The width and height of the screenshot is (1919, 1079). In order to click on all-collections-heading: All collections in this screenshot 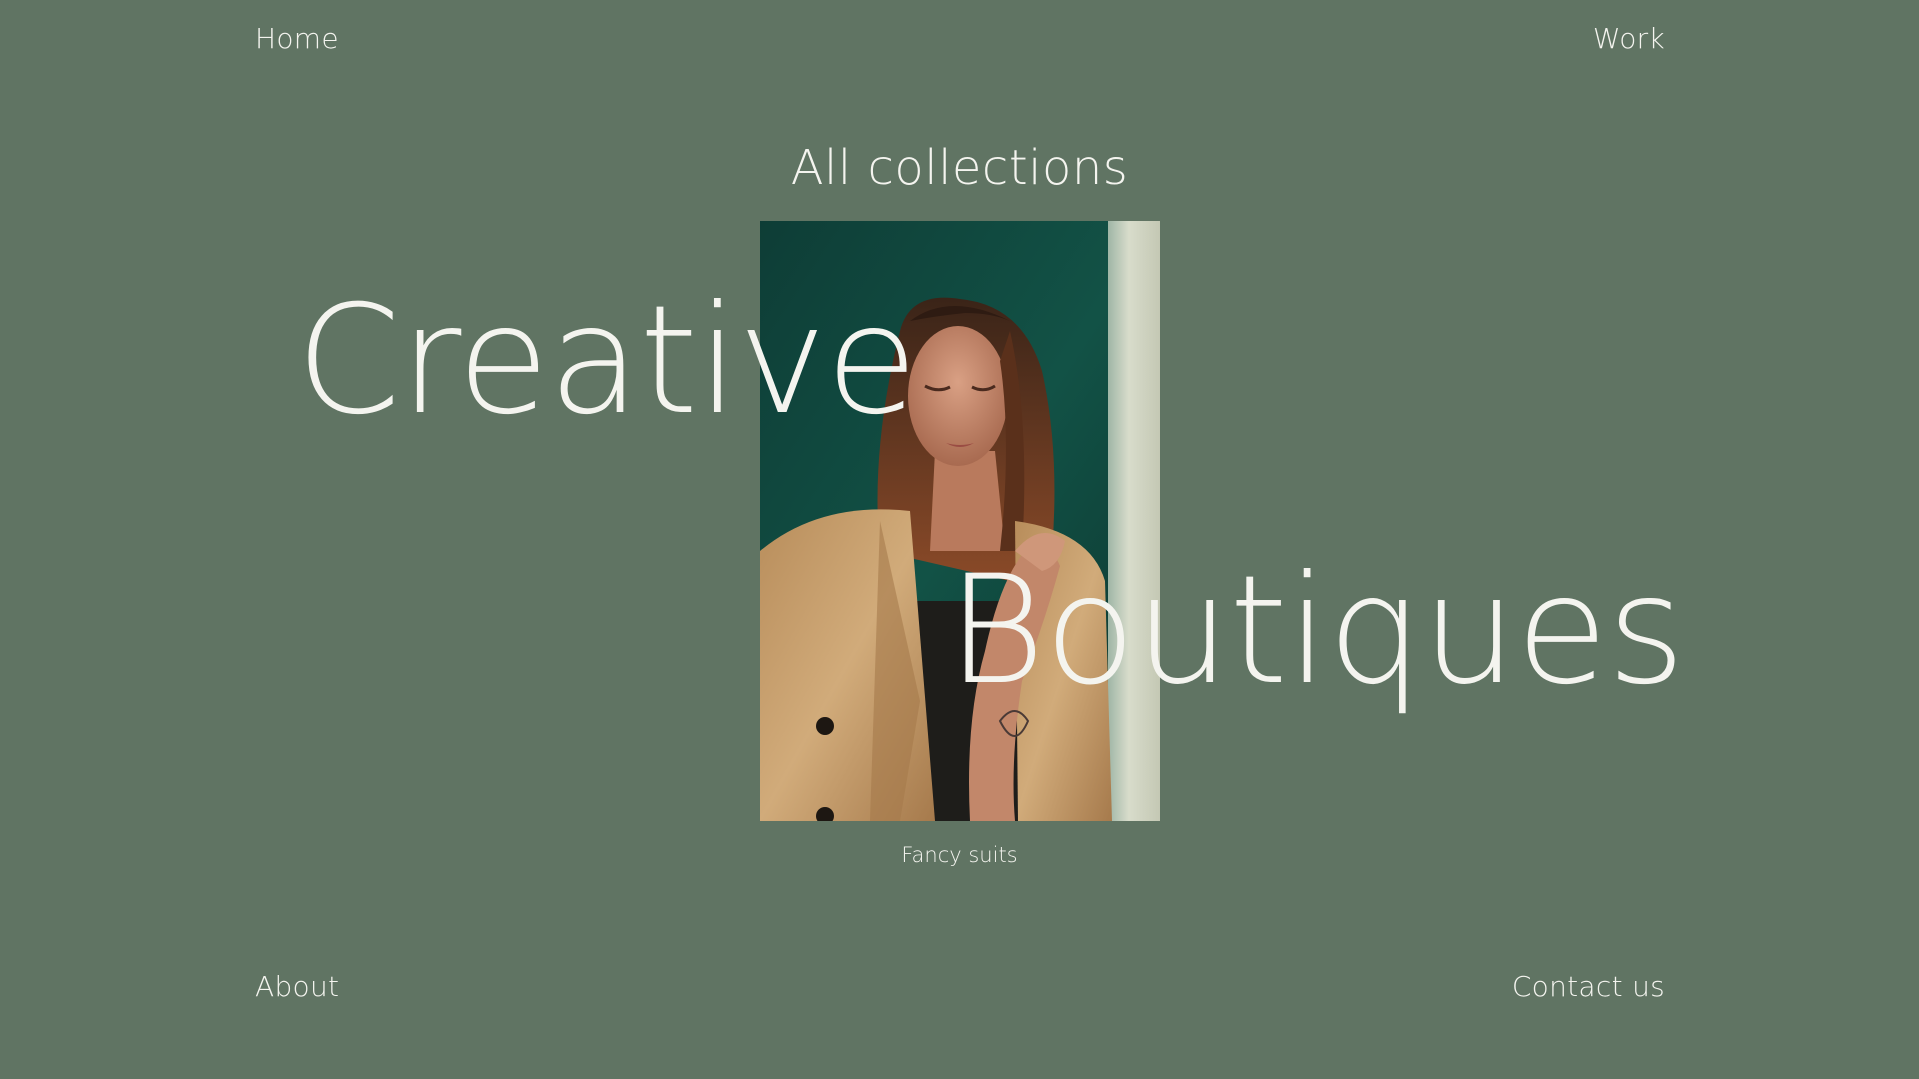, I will do `click(959, 168)`.